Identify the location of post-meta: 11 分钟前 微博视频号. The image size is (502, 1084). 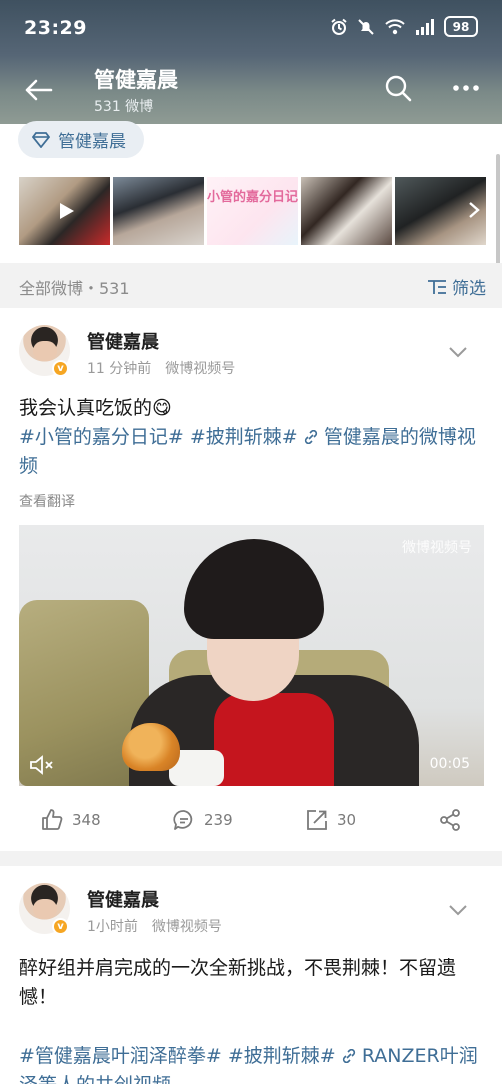
(161, 368).